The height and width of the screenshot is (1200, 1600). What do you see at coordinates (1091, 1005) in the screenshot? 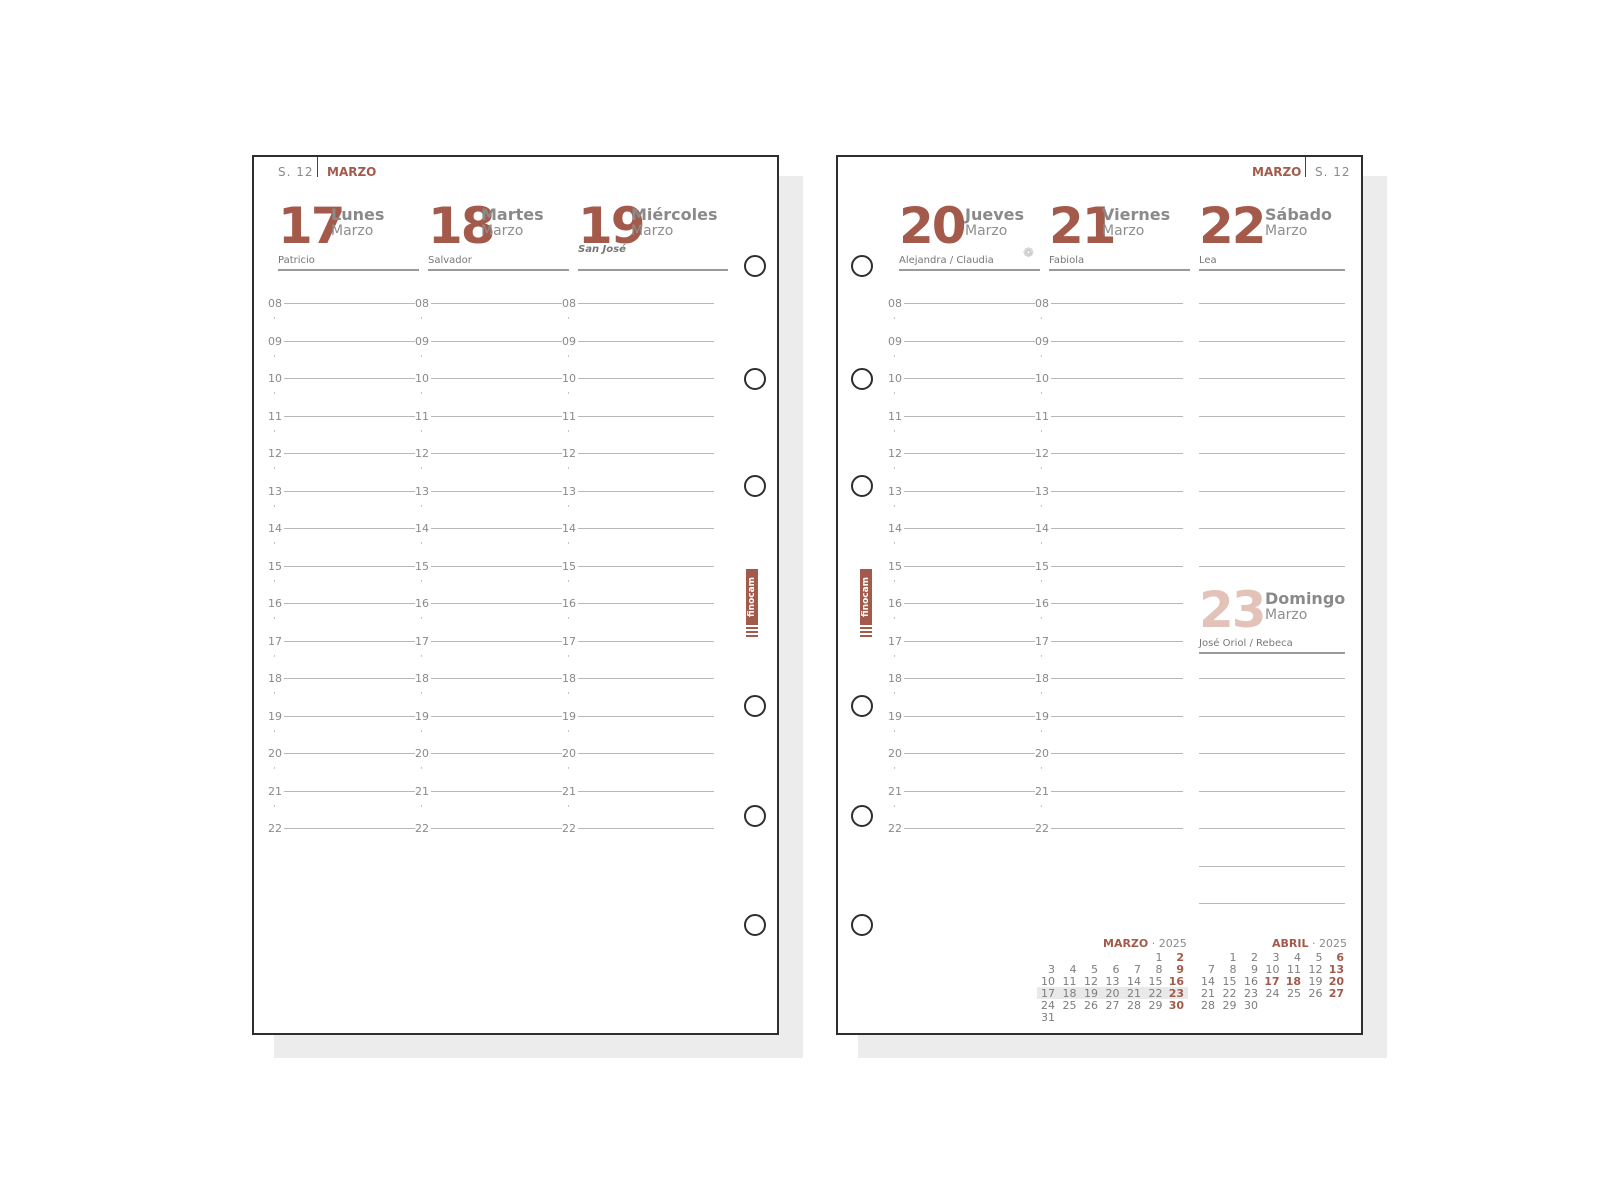
I see `calendar-day: 26` at bounding box center [1091, 1005].